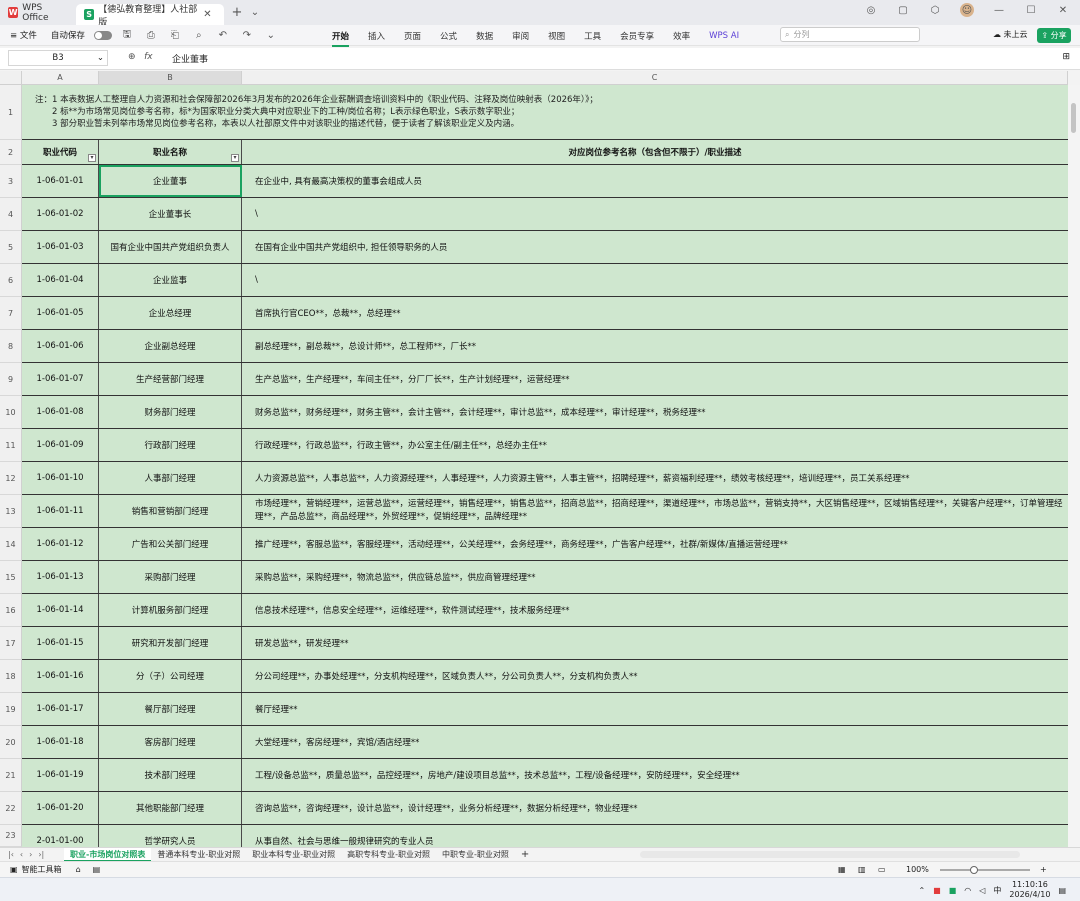  What do you see at coordinates (655, 742) in the screenshot?
I see `cell-desc: 大堂经理**，客房经理**，宾馆/酒店经理**` at bounding box center [655, 742].